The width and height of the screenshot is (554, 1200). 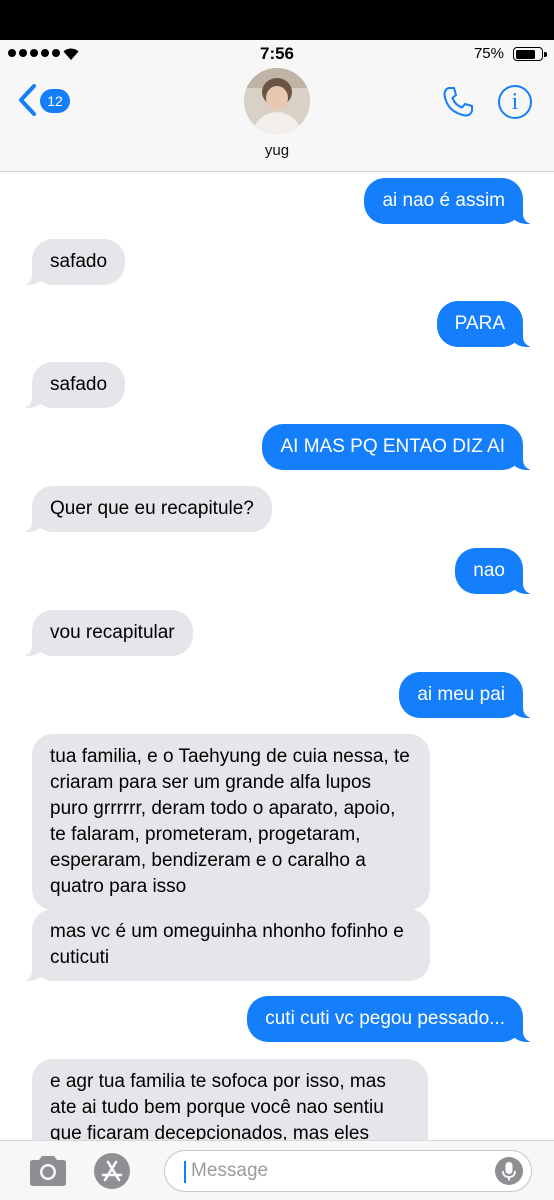 I want to click on incoming-message: Quer que eu recapitule?, so click(x=147, y=509).